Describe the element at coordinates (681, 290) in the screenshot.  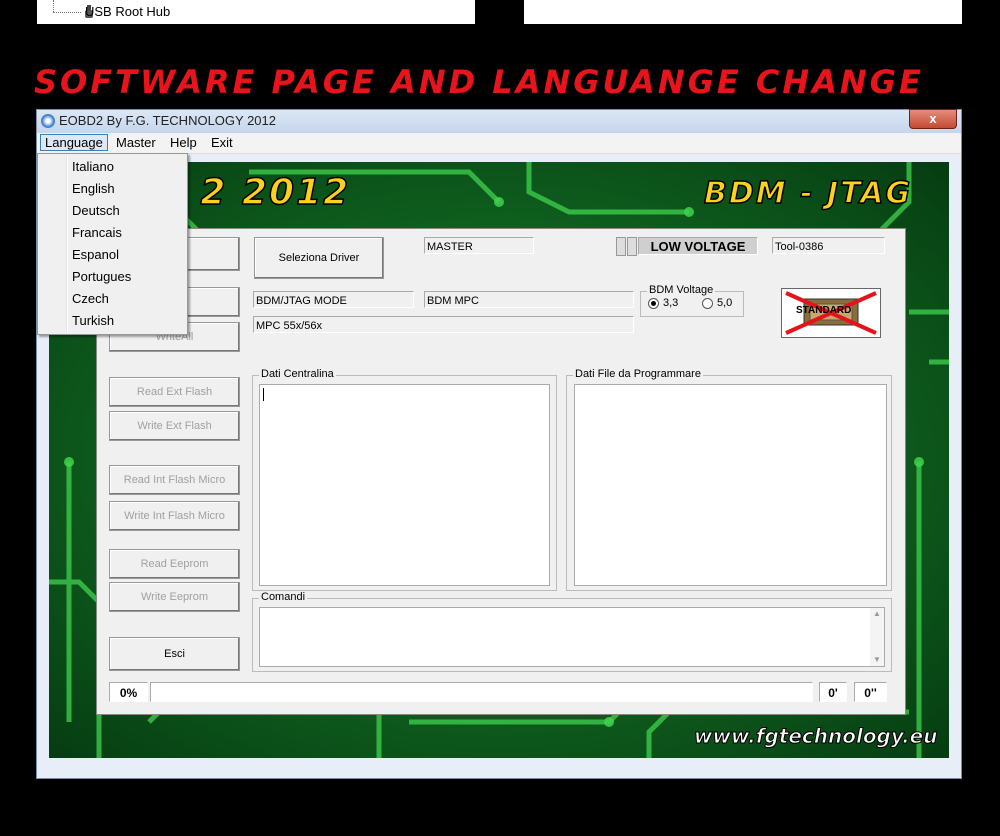
I see `bdm-voltage-label: BDM Voltage` at that location.